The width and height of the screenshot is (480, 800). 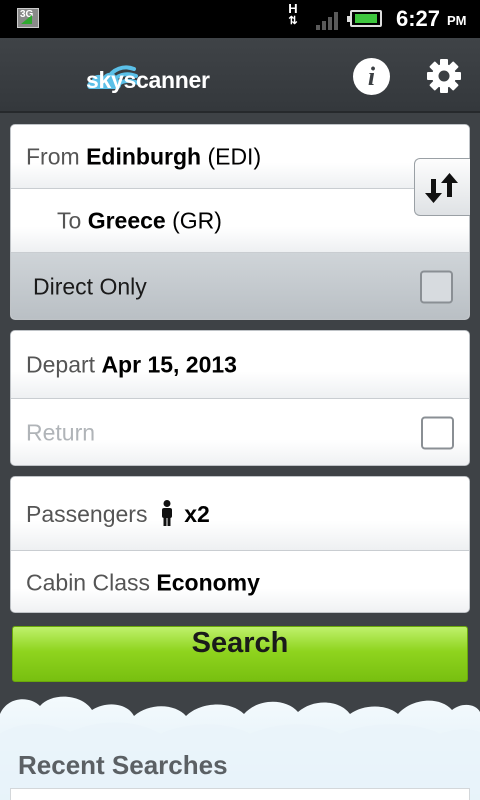 I want to click on search-button: Search, so click(x=240, y=654).